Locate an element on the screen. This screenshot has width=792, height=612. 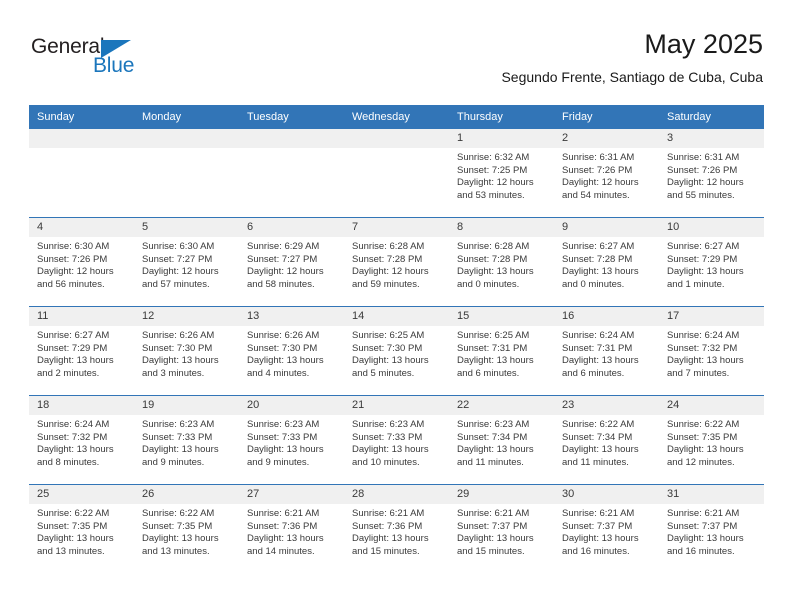
sunset-text: Sunset: 7:27 PM is located at coordinates (177, 259).